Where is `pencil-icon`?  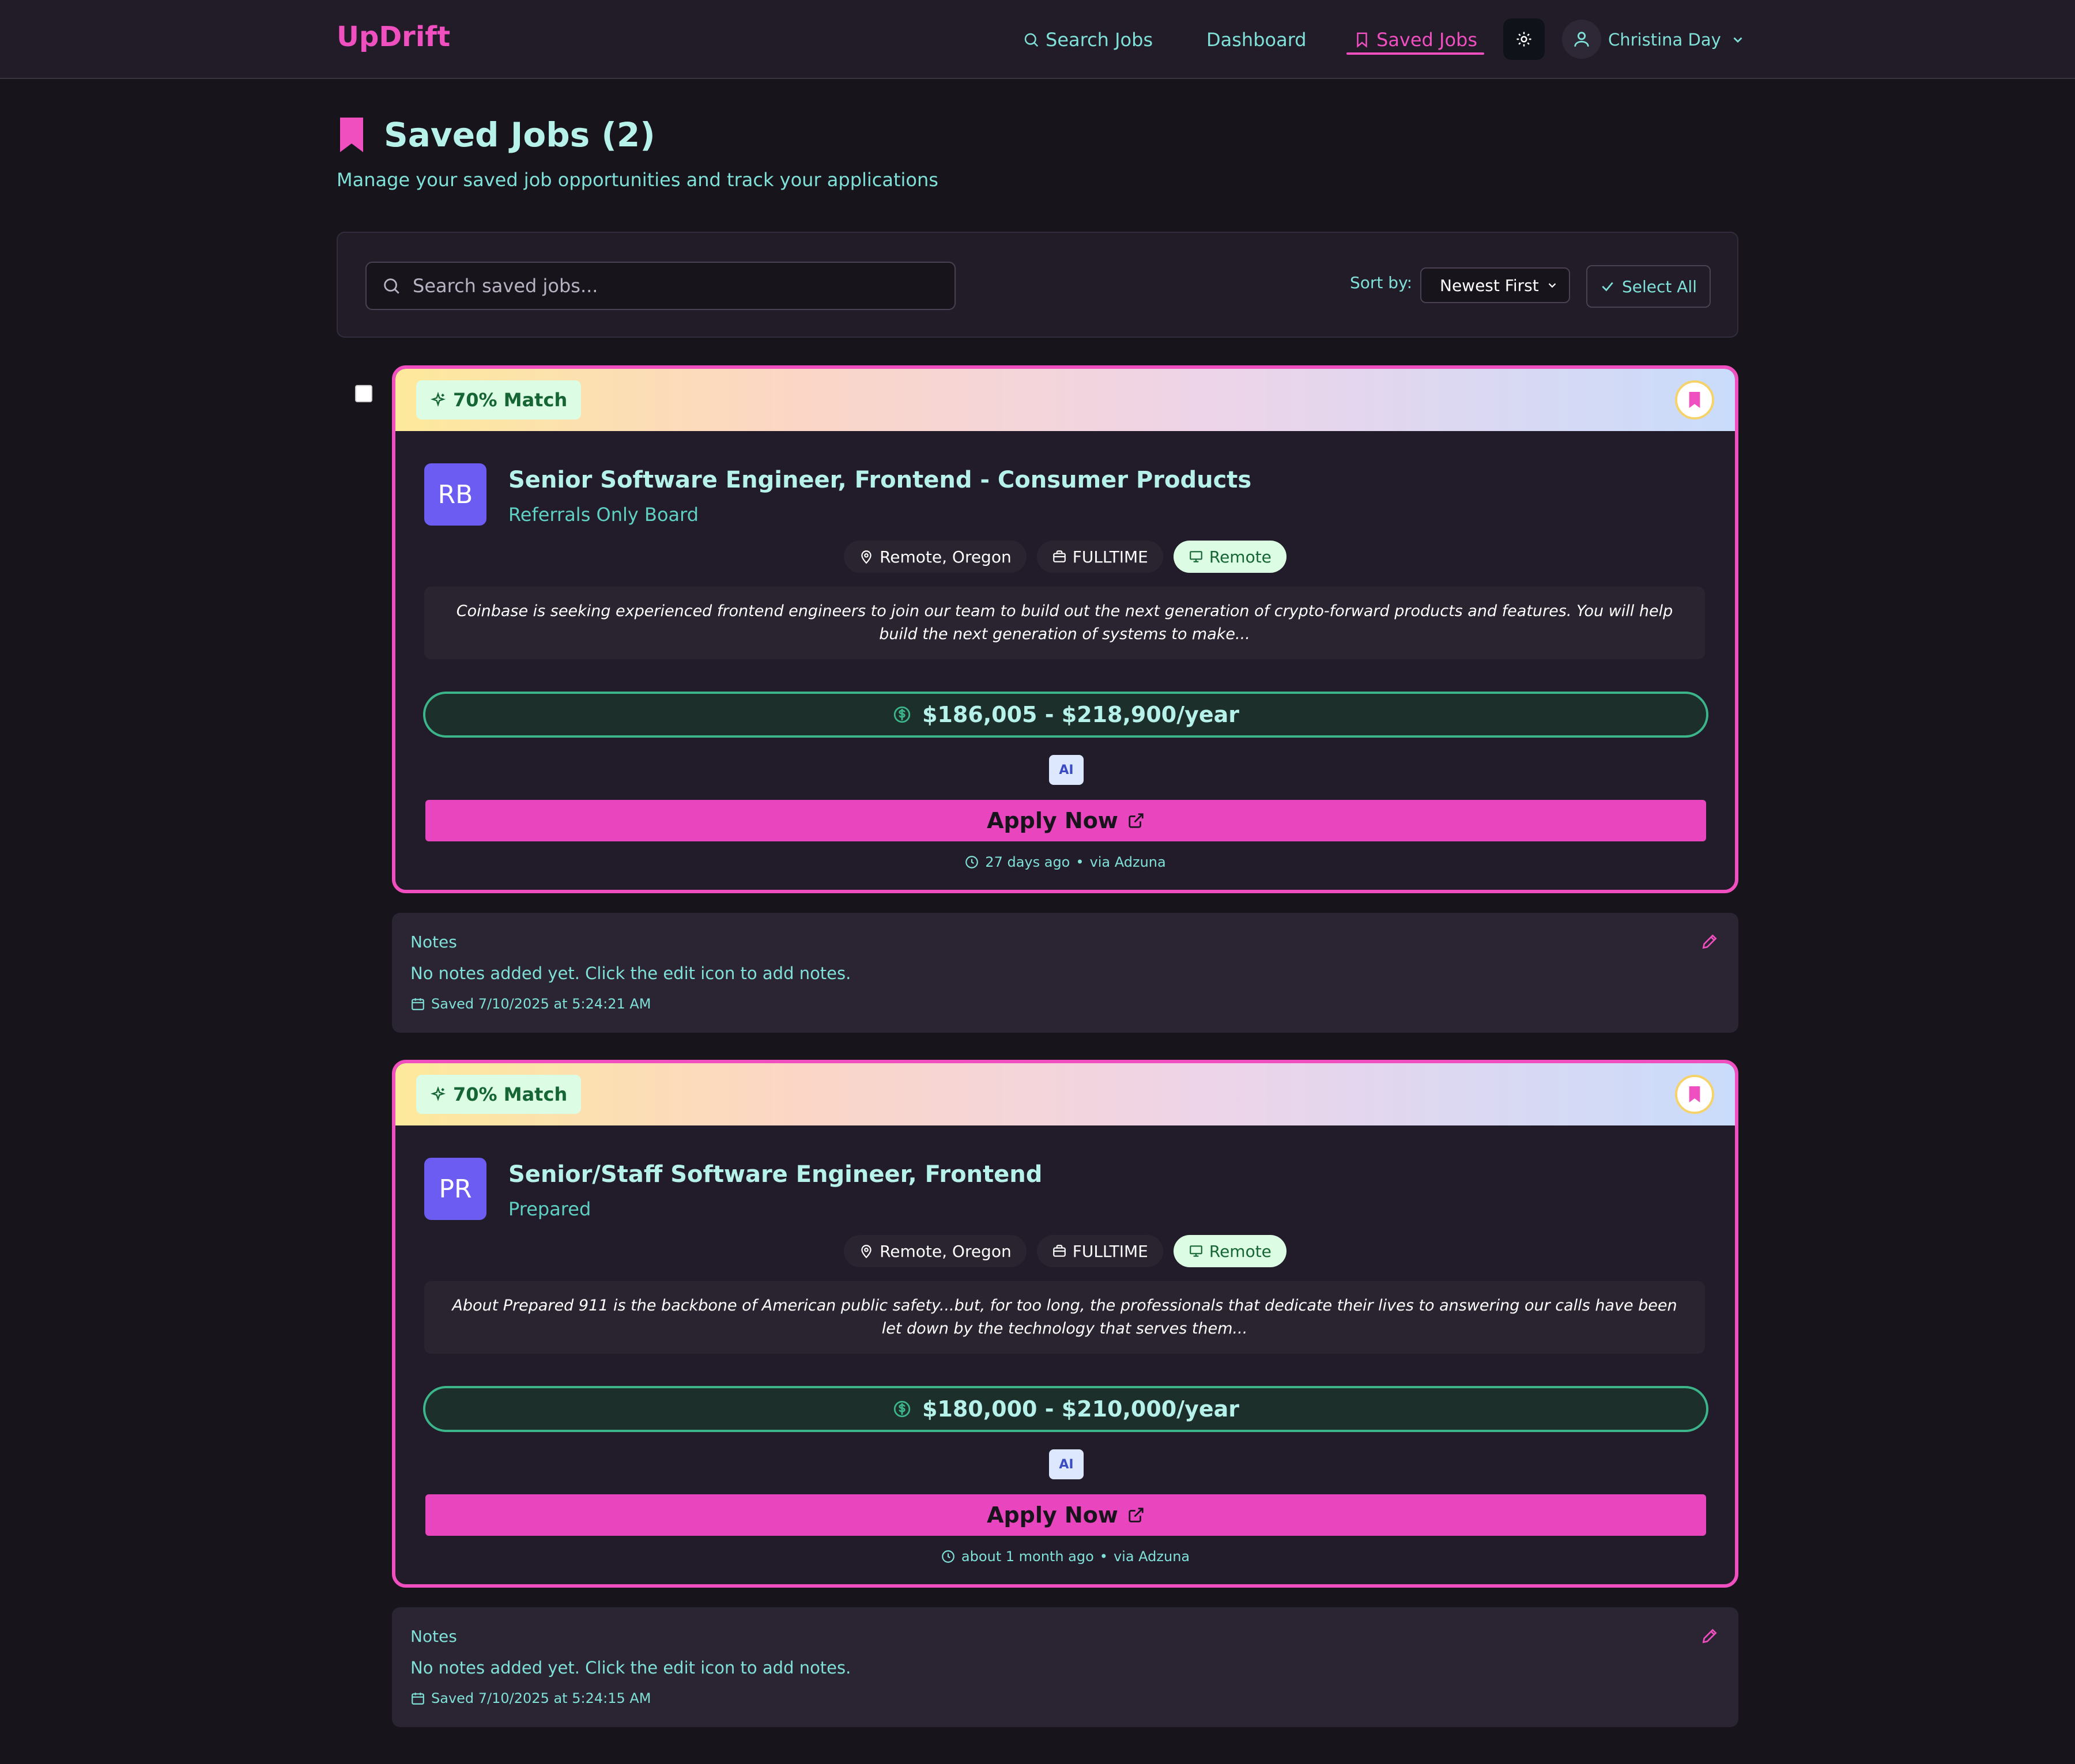 pencil-icon is located at coordinates (1709, 941).